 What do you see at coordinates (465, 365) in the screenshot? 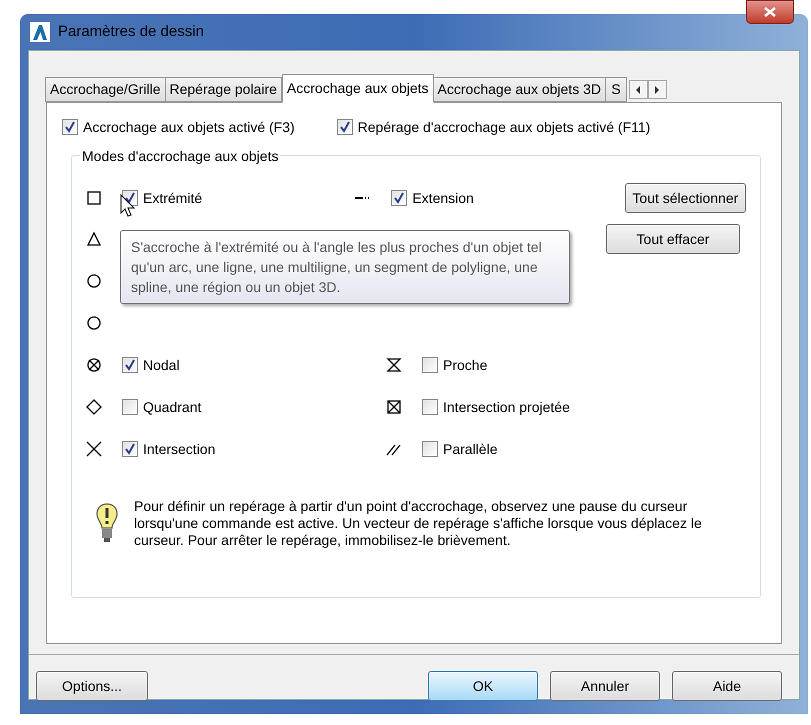
I see `checkbox-label: Proche` at bounding box center [465, 365].